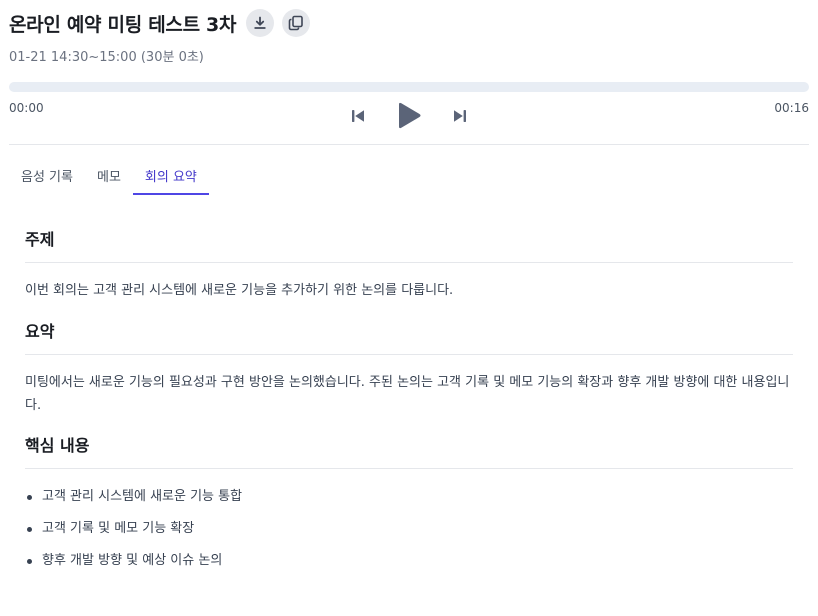  I want to click on current-time: 00:00, so click(26, 108).